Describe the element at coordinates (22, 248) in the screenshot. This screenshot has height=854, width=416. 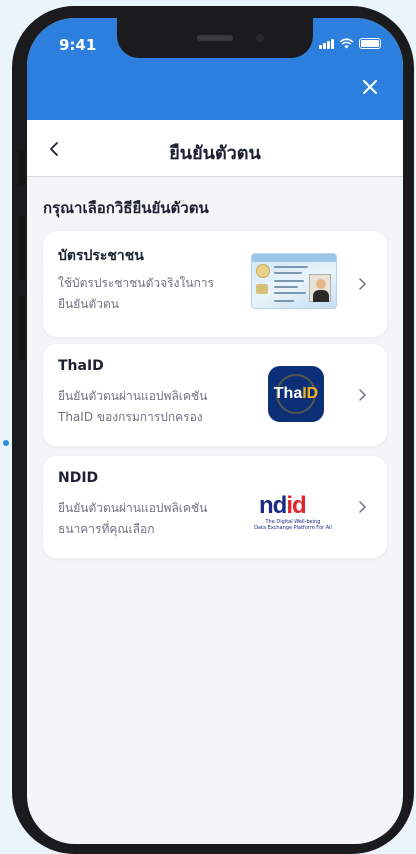
I see `volume-up-button` at that location.